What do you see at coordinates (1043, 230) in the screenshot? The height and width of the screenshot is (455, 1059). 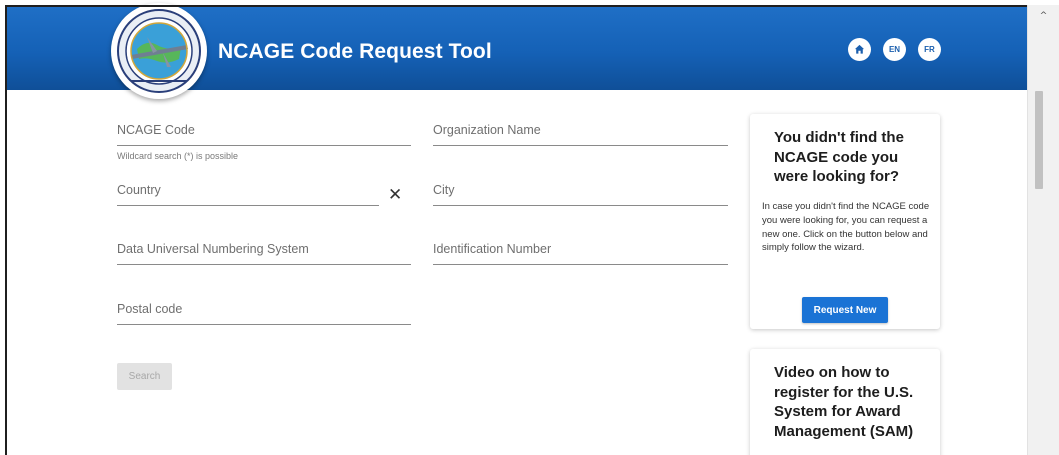 I see `vertical-scrollbar: ^` at bounding box center [1043, 230].